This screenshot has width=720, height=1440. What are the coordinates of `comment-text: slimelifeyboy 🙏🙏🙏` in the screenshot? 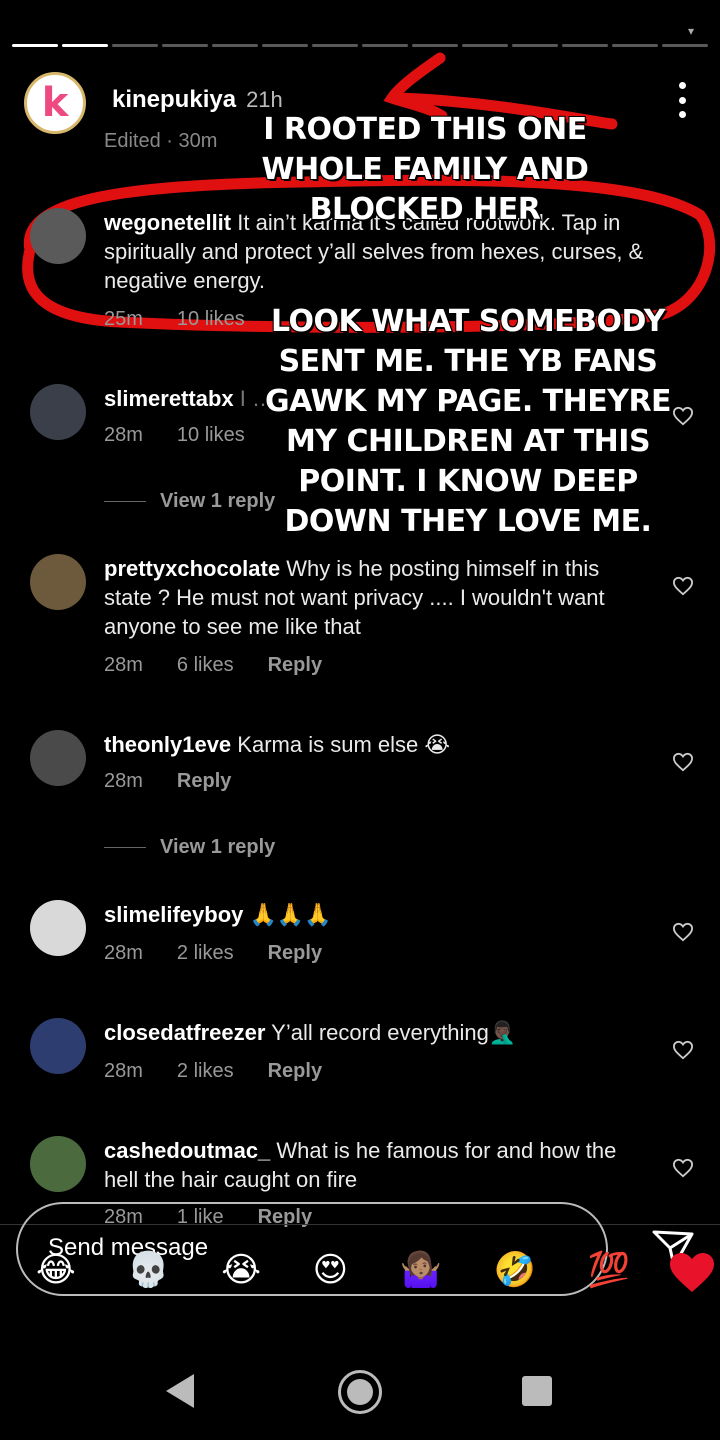 It's located at (218, 914).